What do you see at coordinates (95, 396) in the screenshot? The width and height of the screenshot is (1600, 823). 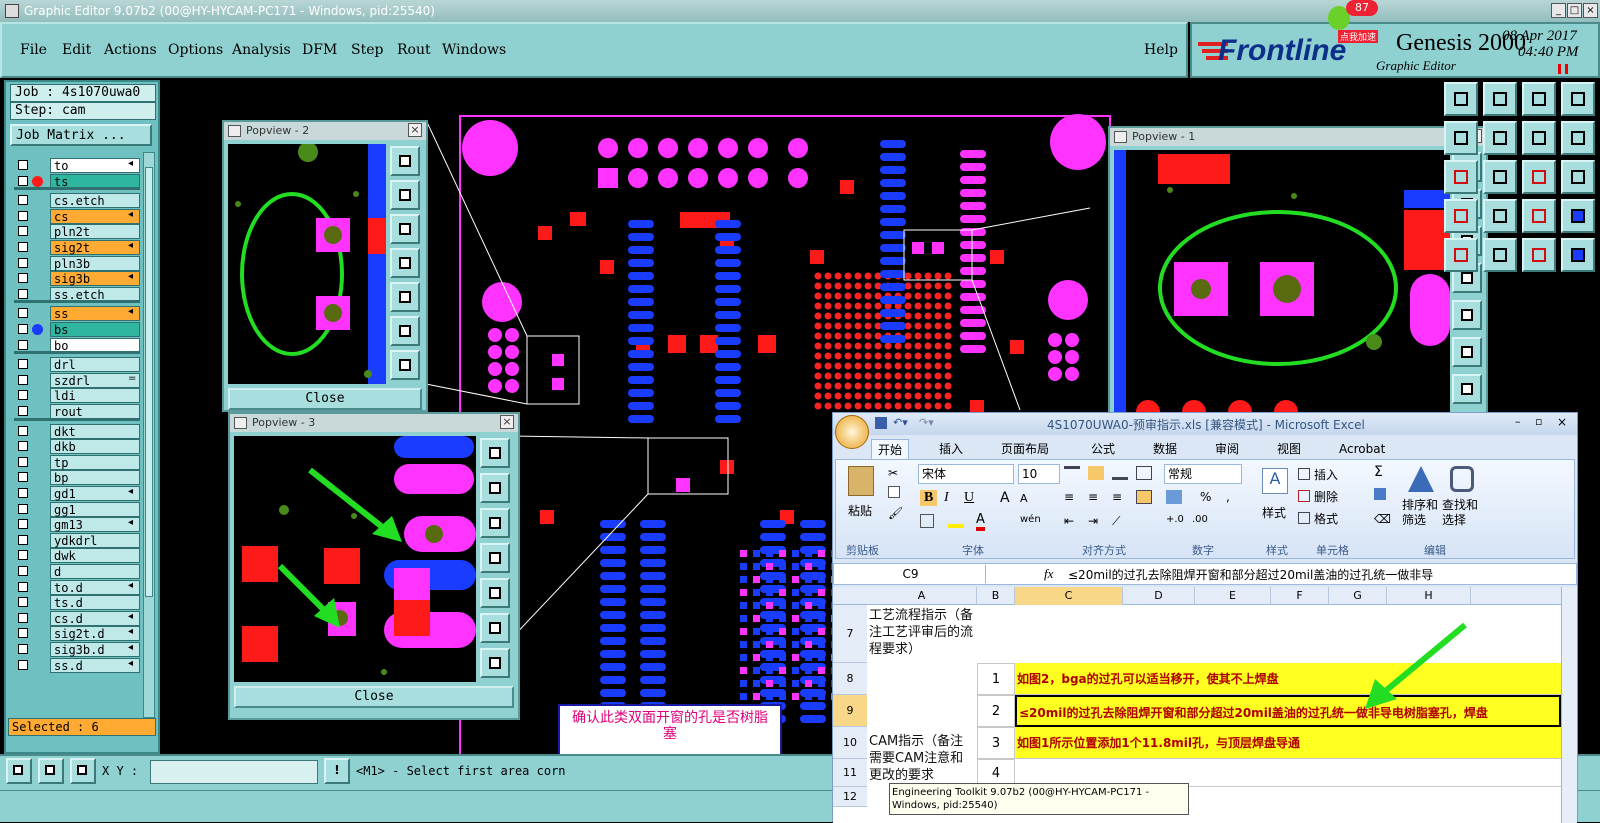 I see `layer-name: ldi` at bounding box center [95, 396].